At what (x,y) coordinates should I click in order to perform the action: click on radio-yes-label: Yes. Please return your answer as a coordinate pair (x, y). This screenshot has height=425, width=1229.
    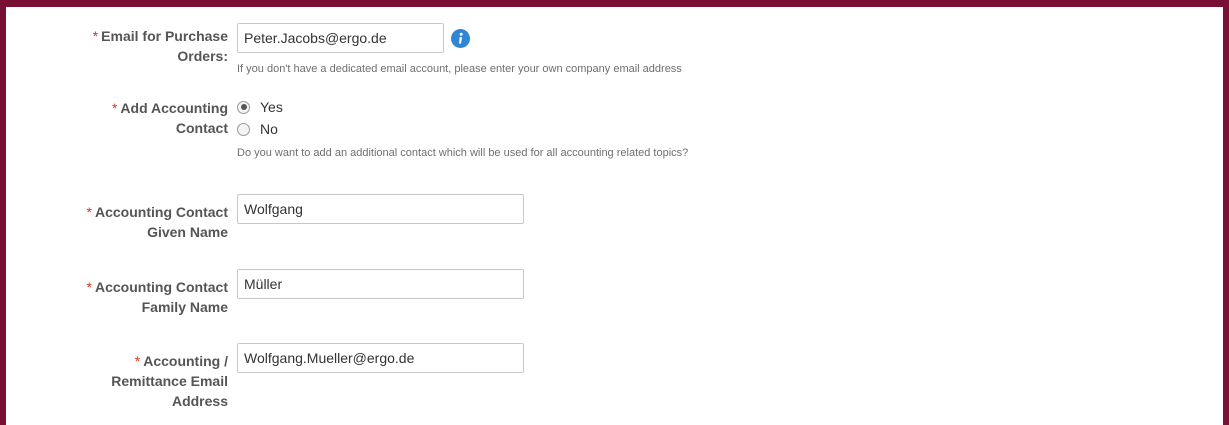
    Looking at the image, I should click on (271, 107).